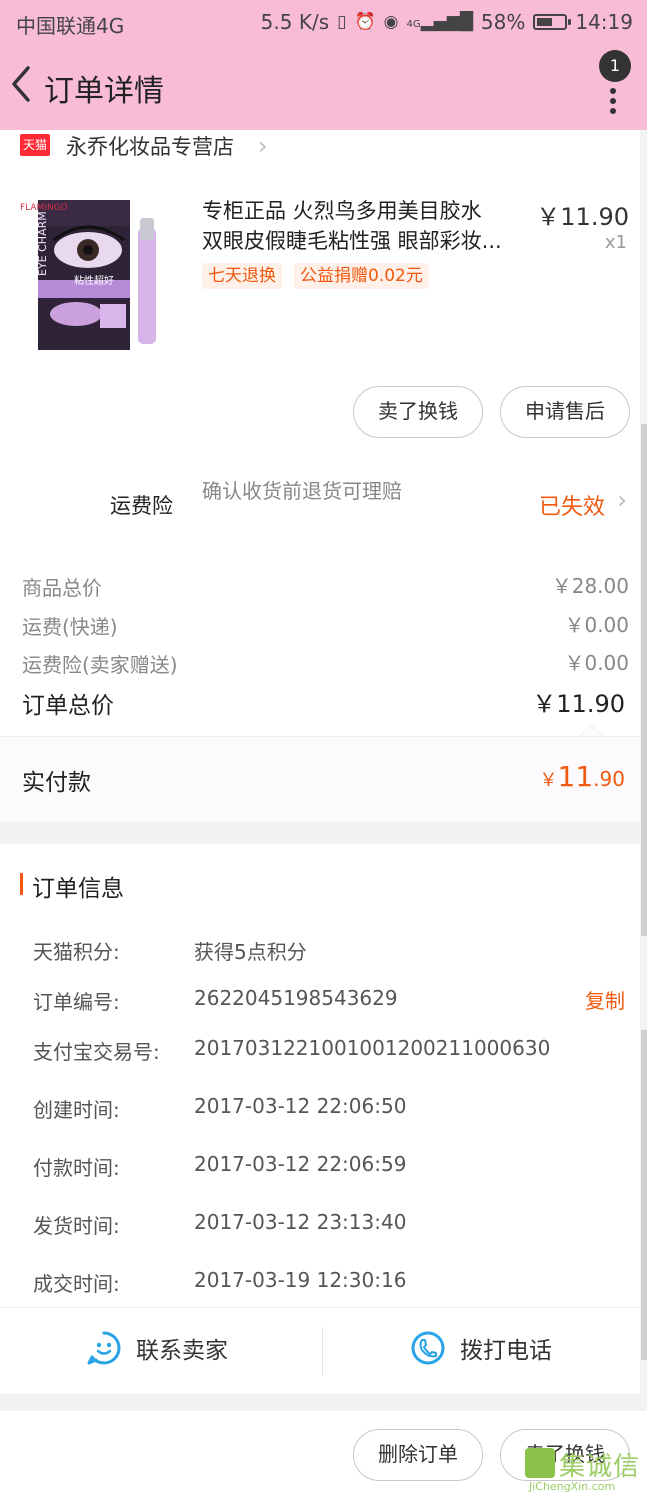 This screenshot has width=647, height=1500. What do you see at coordinates (70, 26) in the screenshot?
I see `carrier-label: 中国联通4G` at bounding box center [70, 26].